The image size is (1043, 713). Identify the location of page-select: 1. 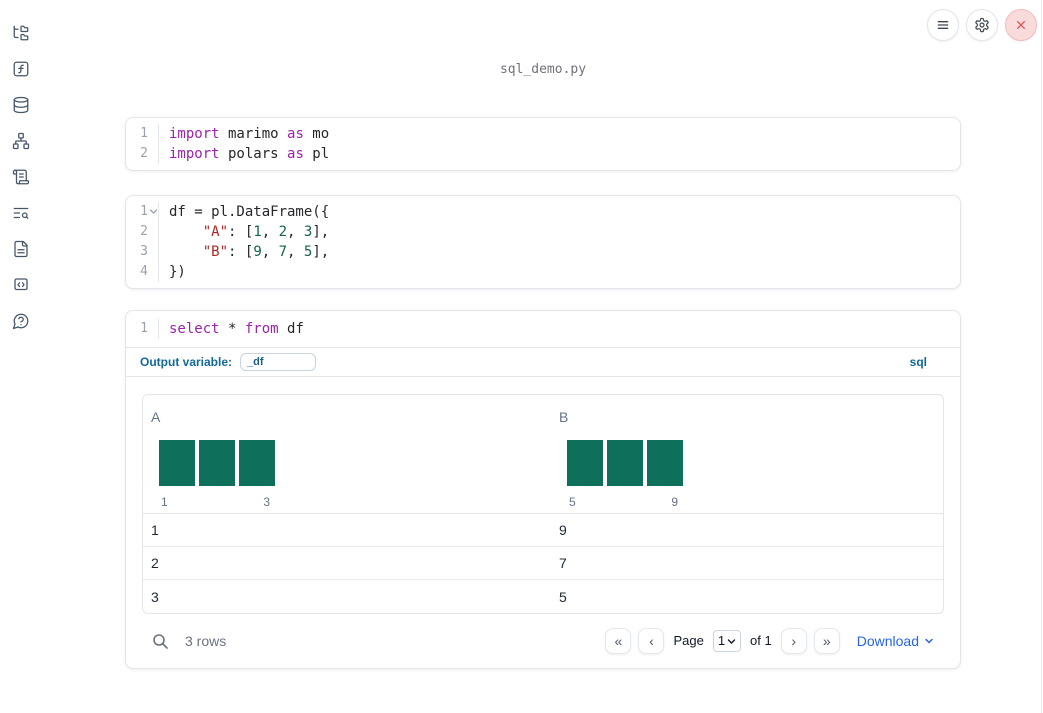
(727, 641).